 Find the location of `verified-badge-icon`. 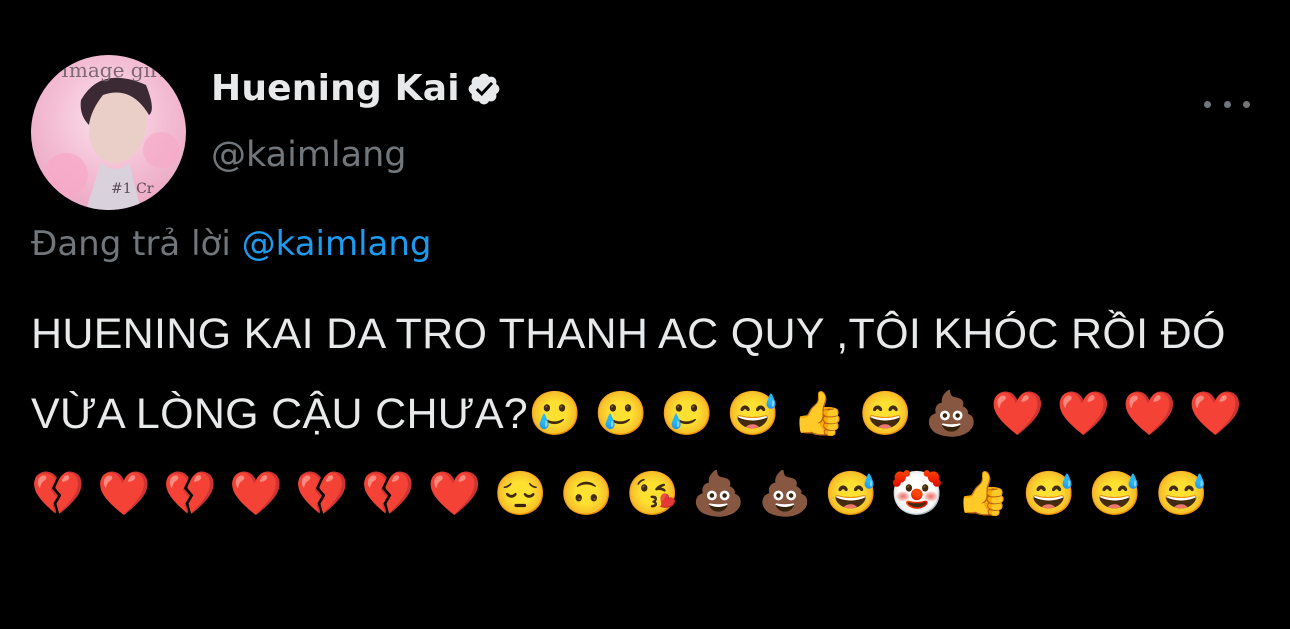

verified-badge-icon is located at coordinates (484, 89).